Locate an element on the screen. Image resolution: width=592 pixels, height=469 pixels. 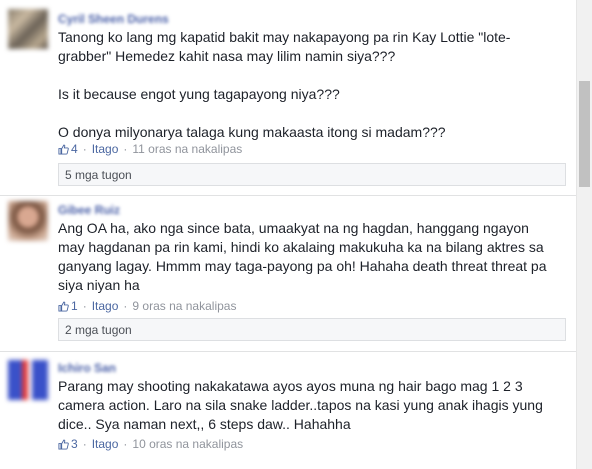
timestamp: 10 oras na nakalipas is located at coordinates (187, 444).